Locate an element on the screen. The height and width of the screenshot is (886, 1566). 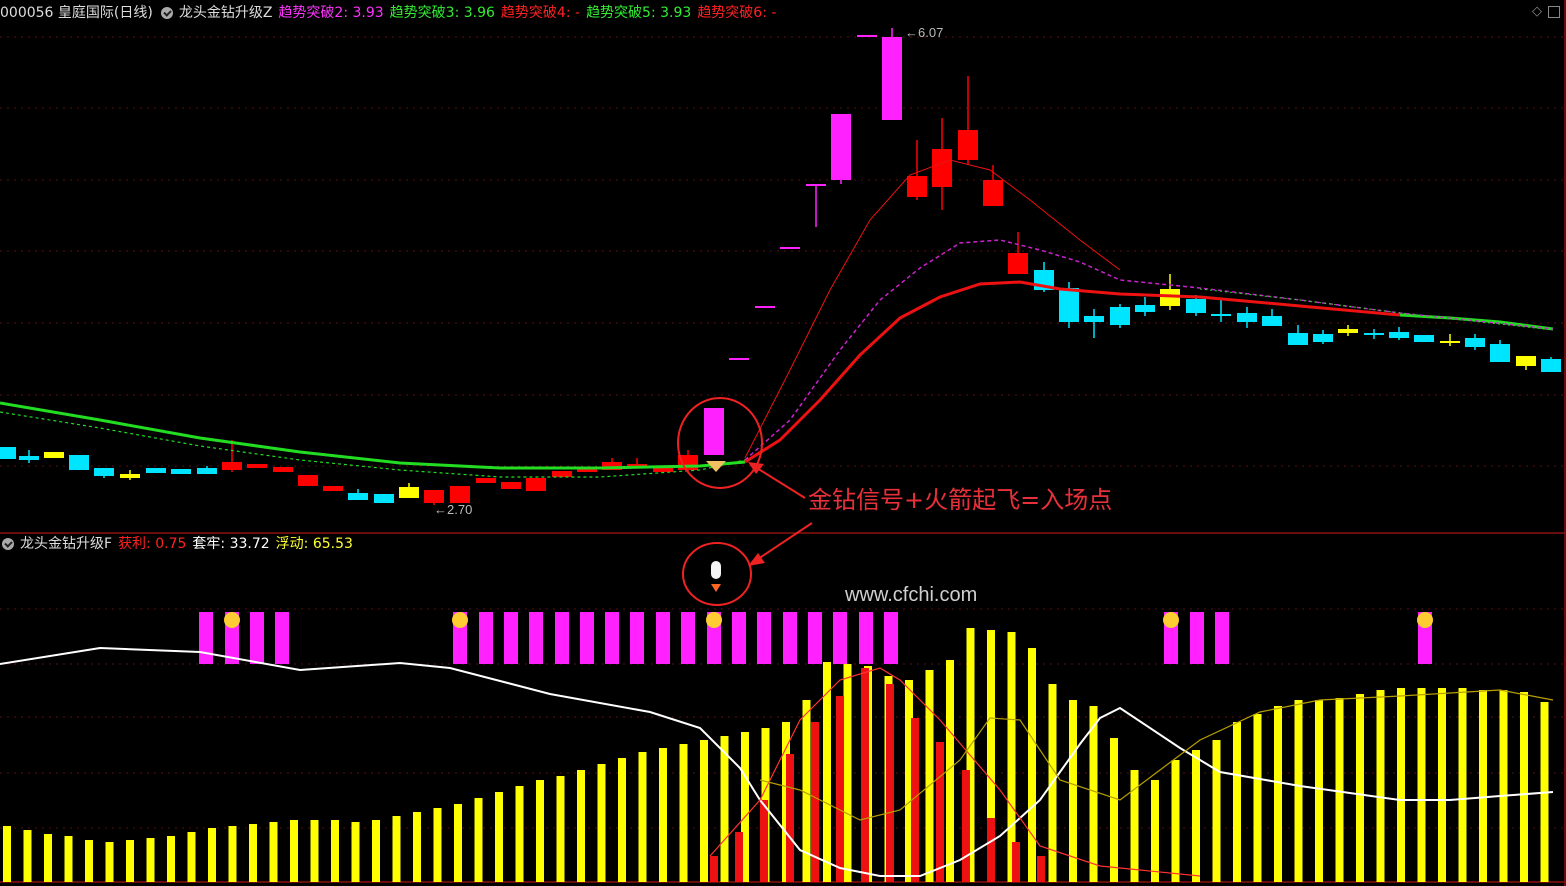
low-price-label: ←2.70 is located at coordinates (453, 509).